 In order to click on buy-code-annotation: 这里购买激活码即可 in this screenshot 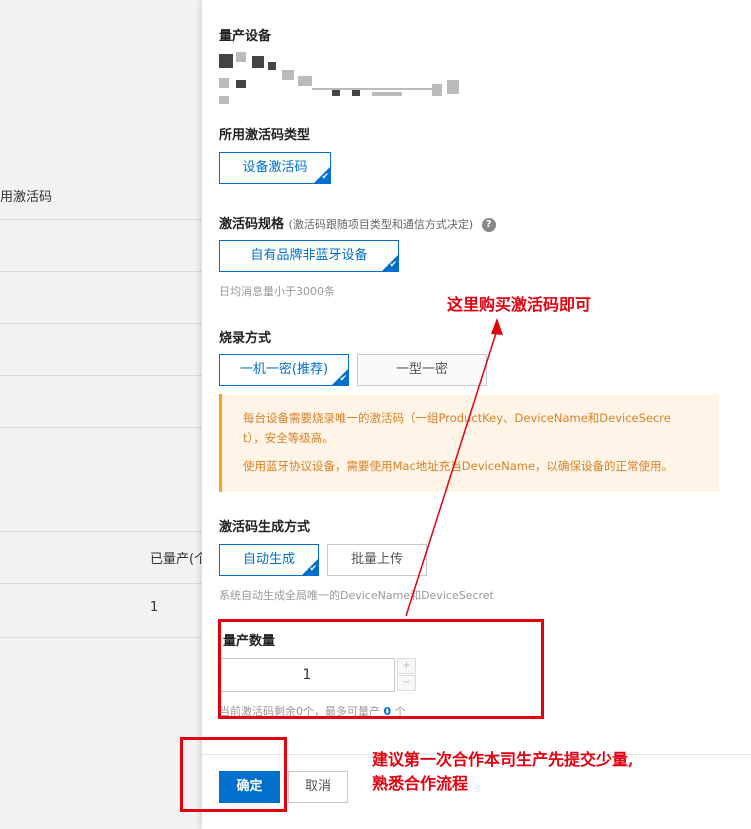, I will do `click(519, 304)`.